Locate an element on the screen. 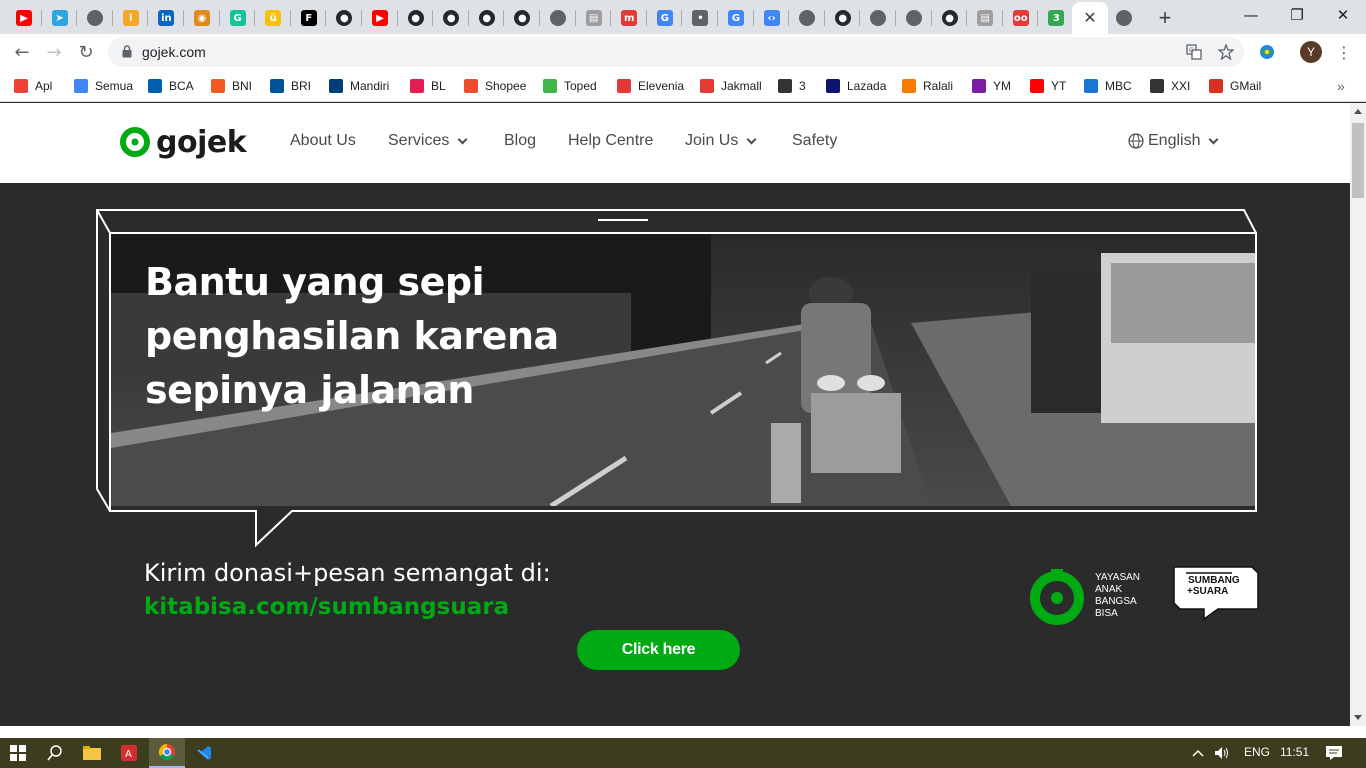 The height and width of the screenshot is (768, 1366). bookmark-item: Jakmall is located at coordinates (731, 86).